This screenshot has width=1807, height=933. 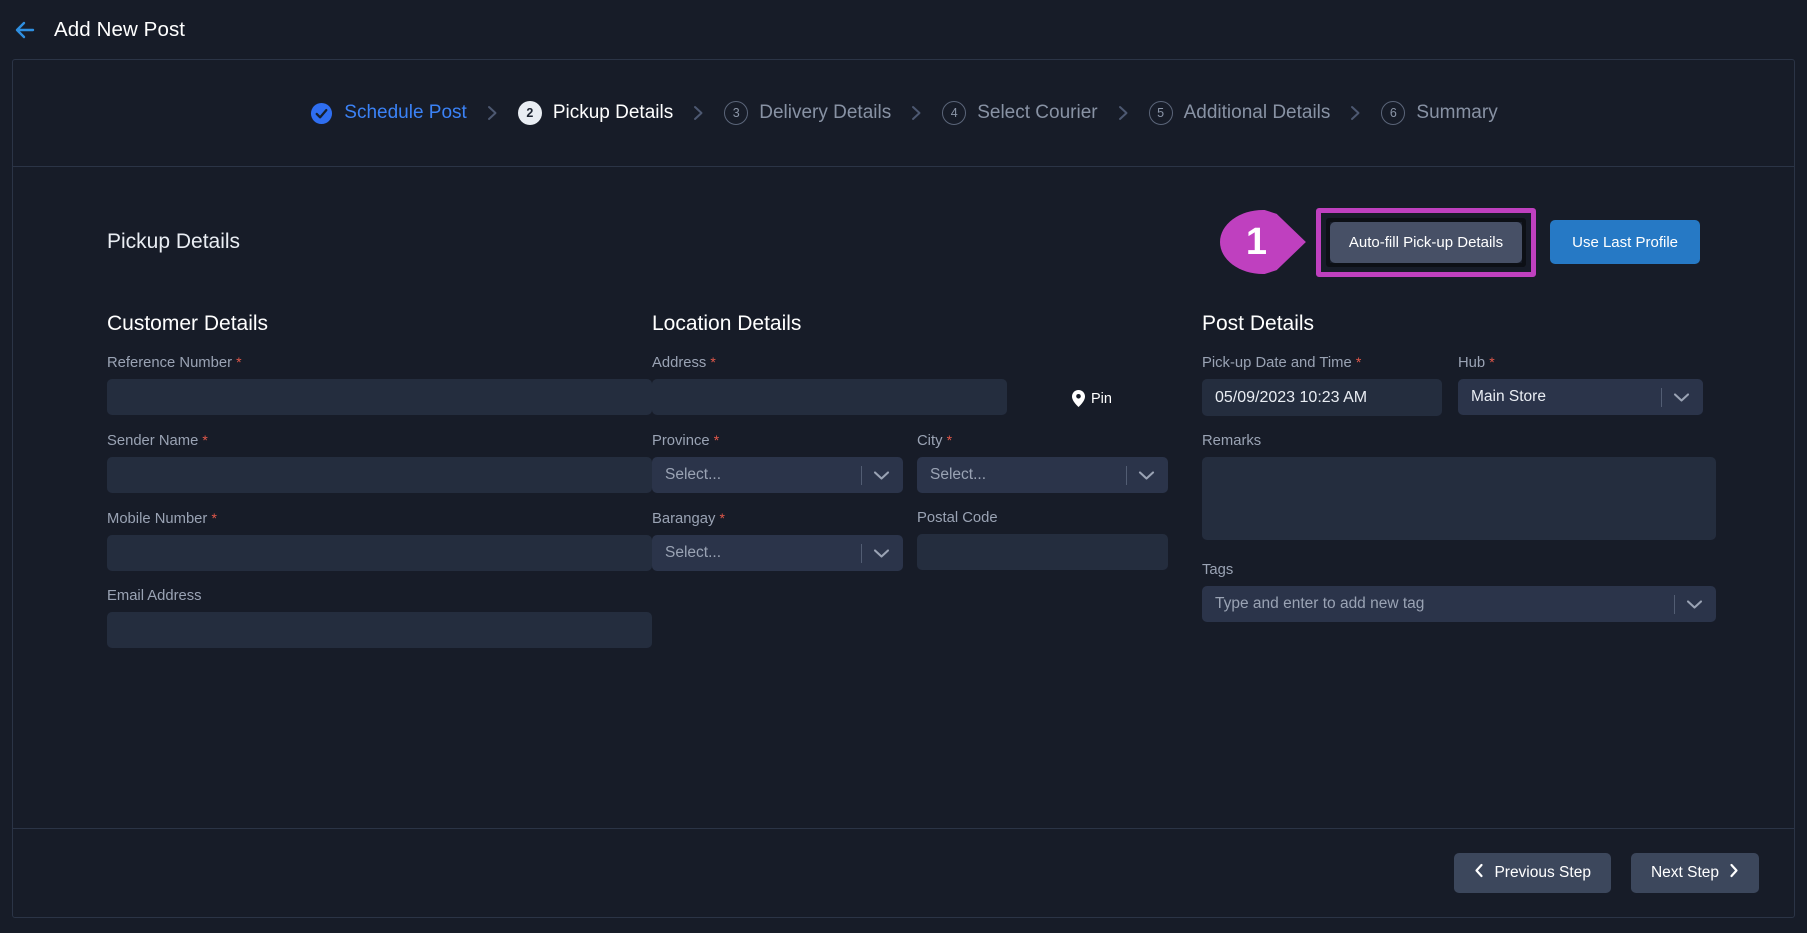 I want to click on reference-number-input, so click(x=379, y=397).